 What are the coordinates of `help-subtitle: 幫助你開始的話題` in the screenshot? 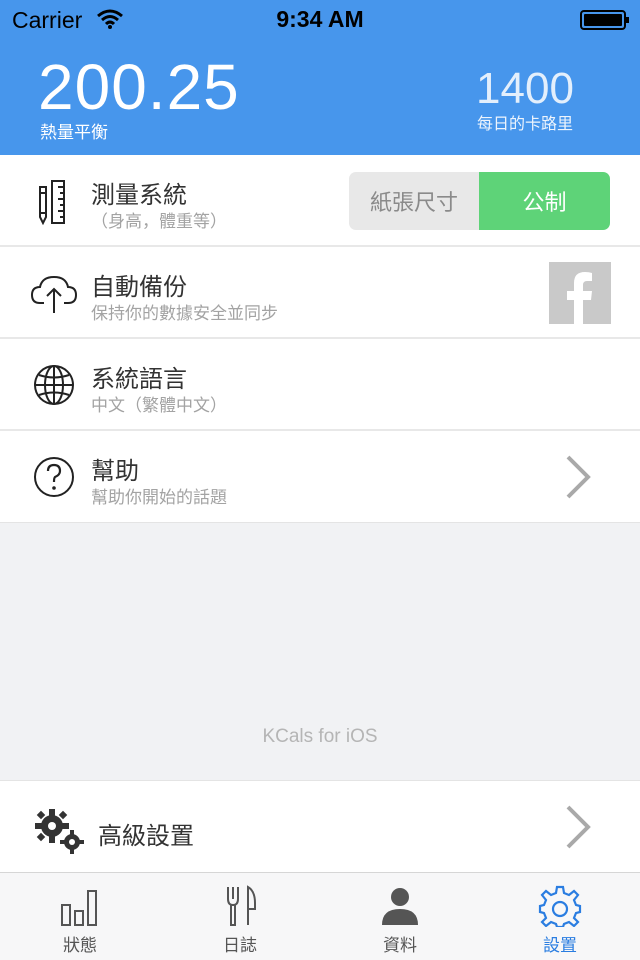 It's located at (159, 498).